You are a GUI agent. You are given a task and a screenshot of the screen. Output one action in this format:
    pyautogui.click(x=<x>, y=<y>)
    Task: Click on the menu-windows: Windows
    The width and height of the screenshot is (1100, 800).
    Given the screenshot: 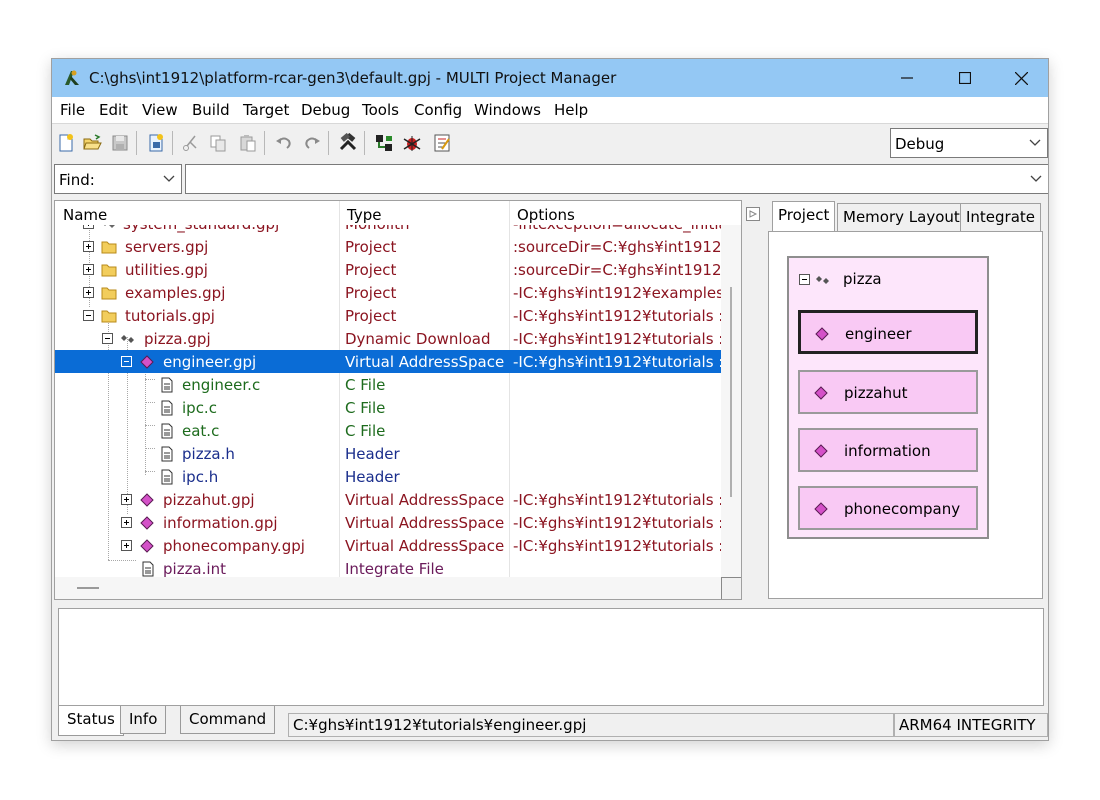 What is the action you would take?
    pyautogui.click(x=507, y=110)
    